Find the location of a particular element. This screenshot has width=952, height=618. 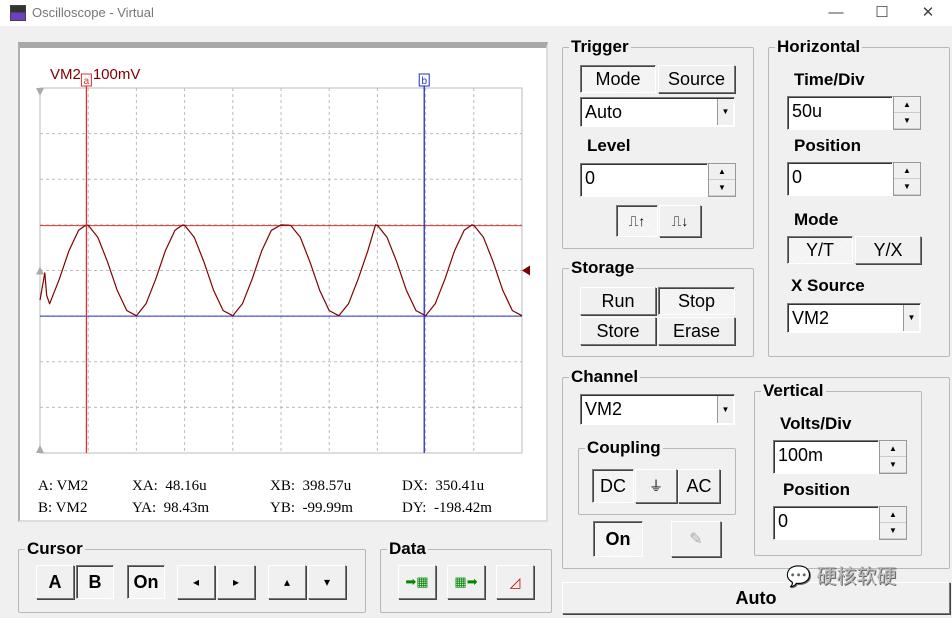

readout-label: A: is located at coordinates (45, 486).